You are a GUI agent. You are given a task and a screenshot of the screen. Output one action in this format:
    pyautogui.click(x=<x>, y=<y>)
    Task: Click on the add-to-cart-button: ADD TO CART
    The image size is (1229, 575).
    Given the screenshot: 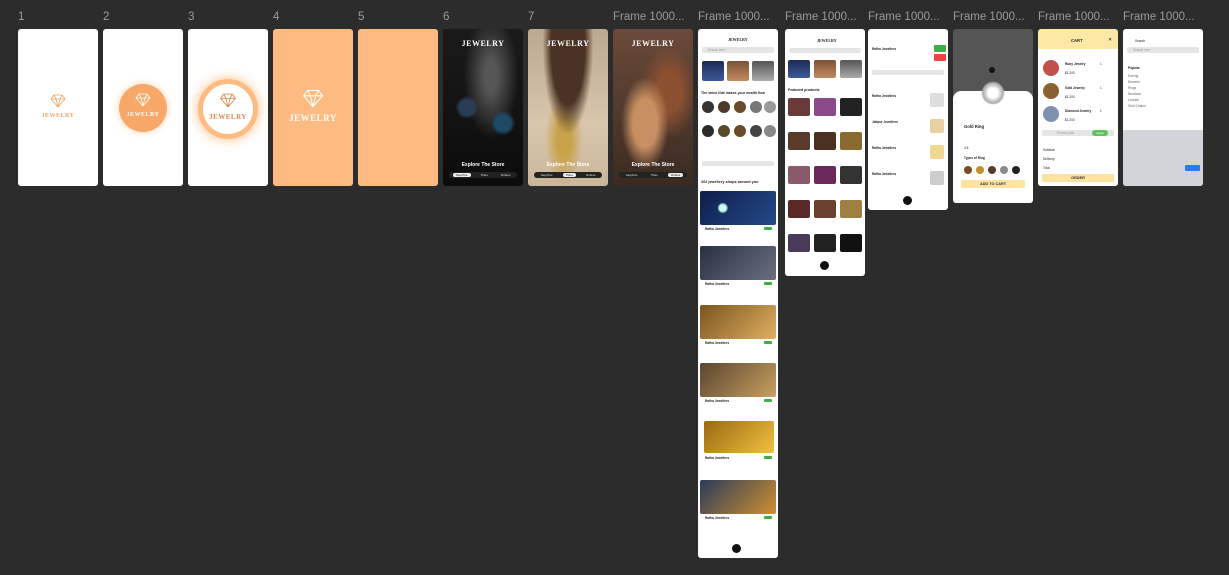 What is the action you would take?
    pyautogui.click(x=993, y=184)
    